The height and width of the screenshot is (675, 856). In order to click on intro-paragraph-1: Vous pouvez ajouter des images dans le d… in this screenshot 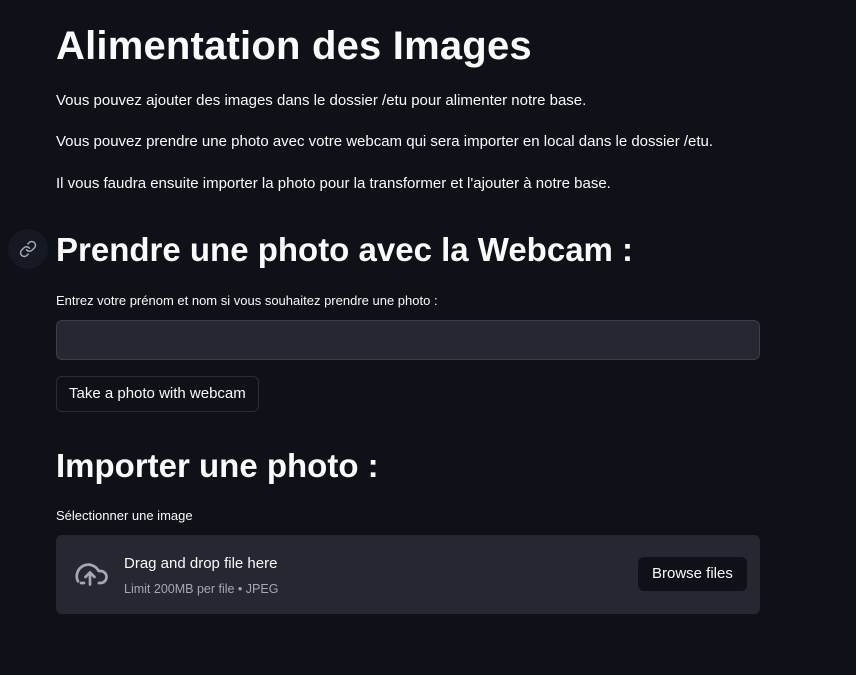, I will do `click(321, 100)`.